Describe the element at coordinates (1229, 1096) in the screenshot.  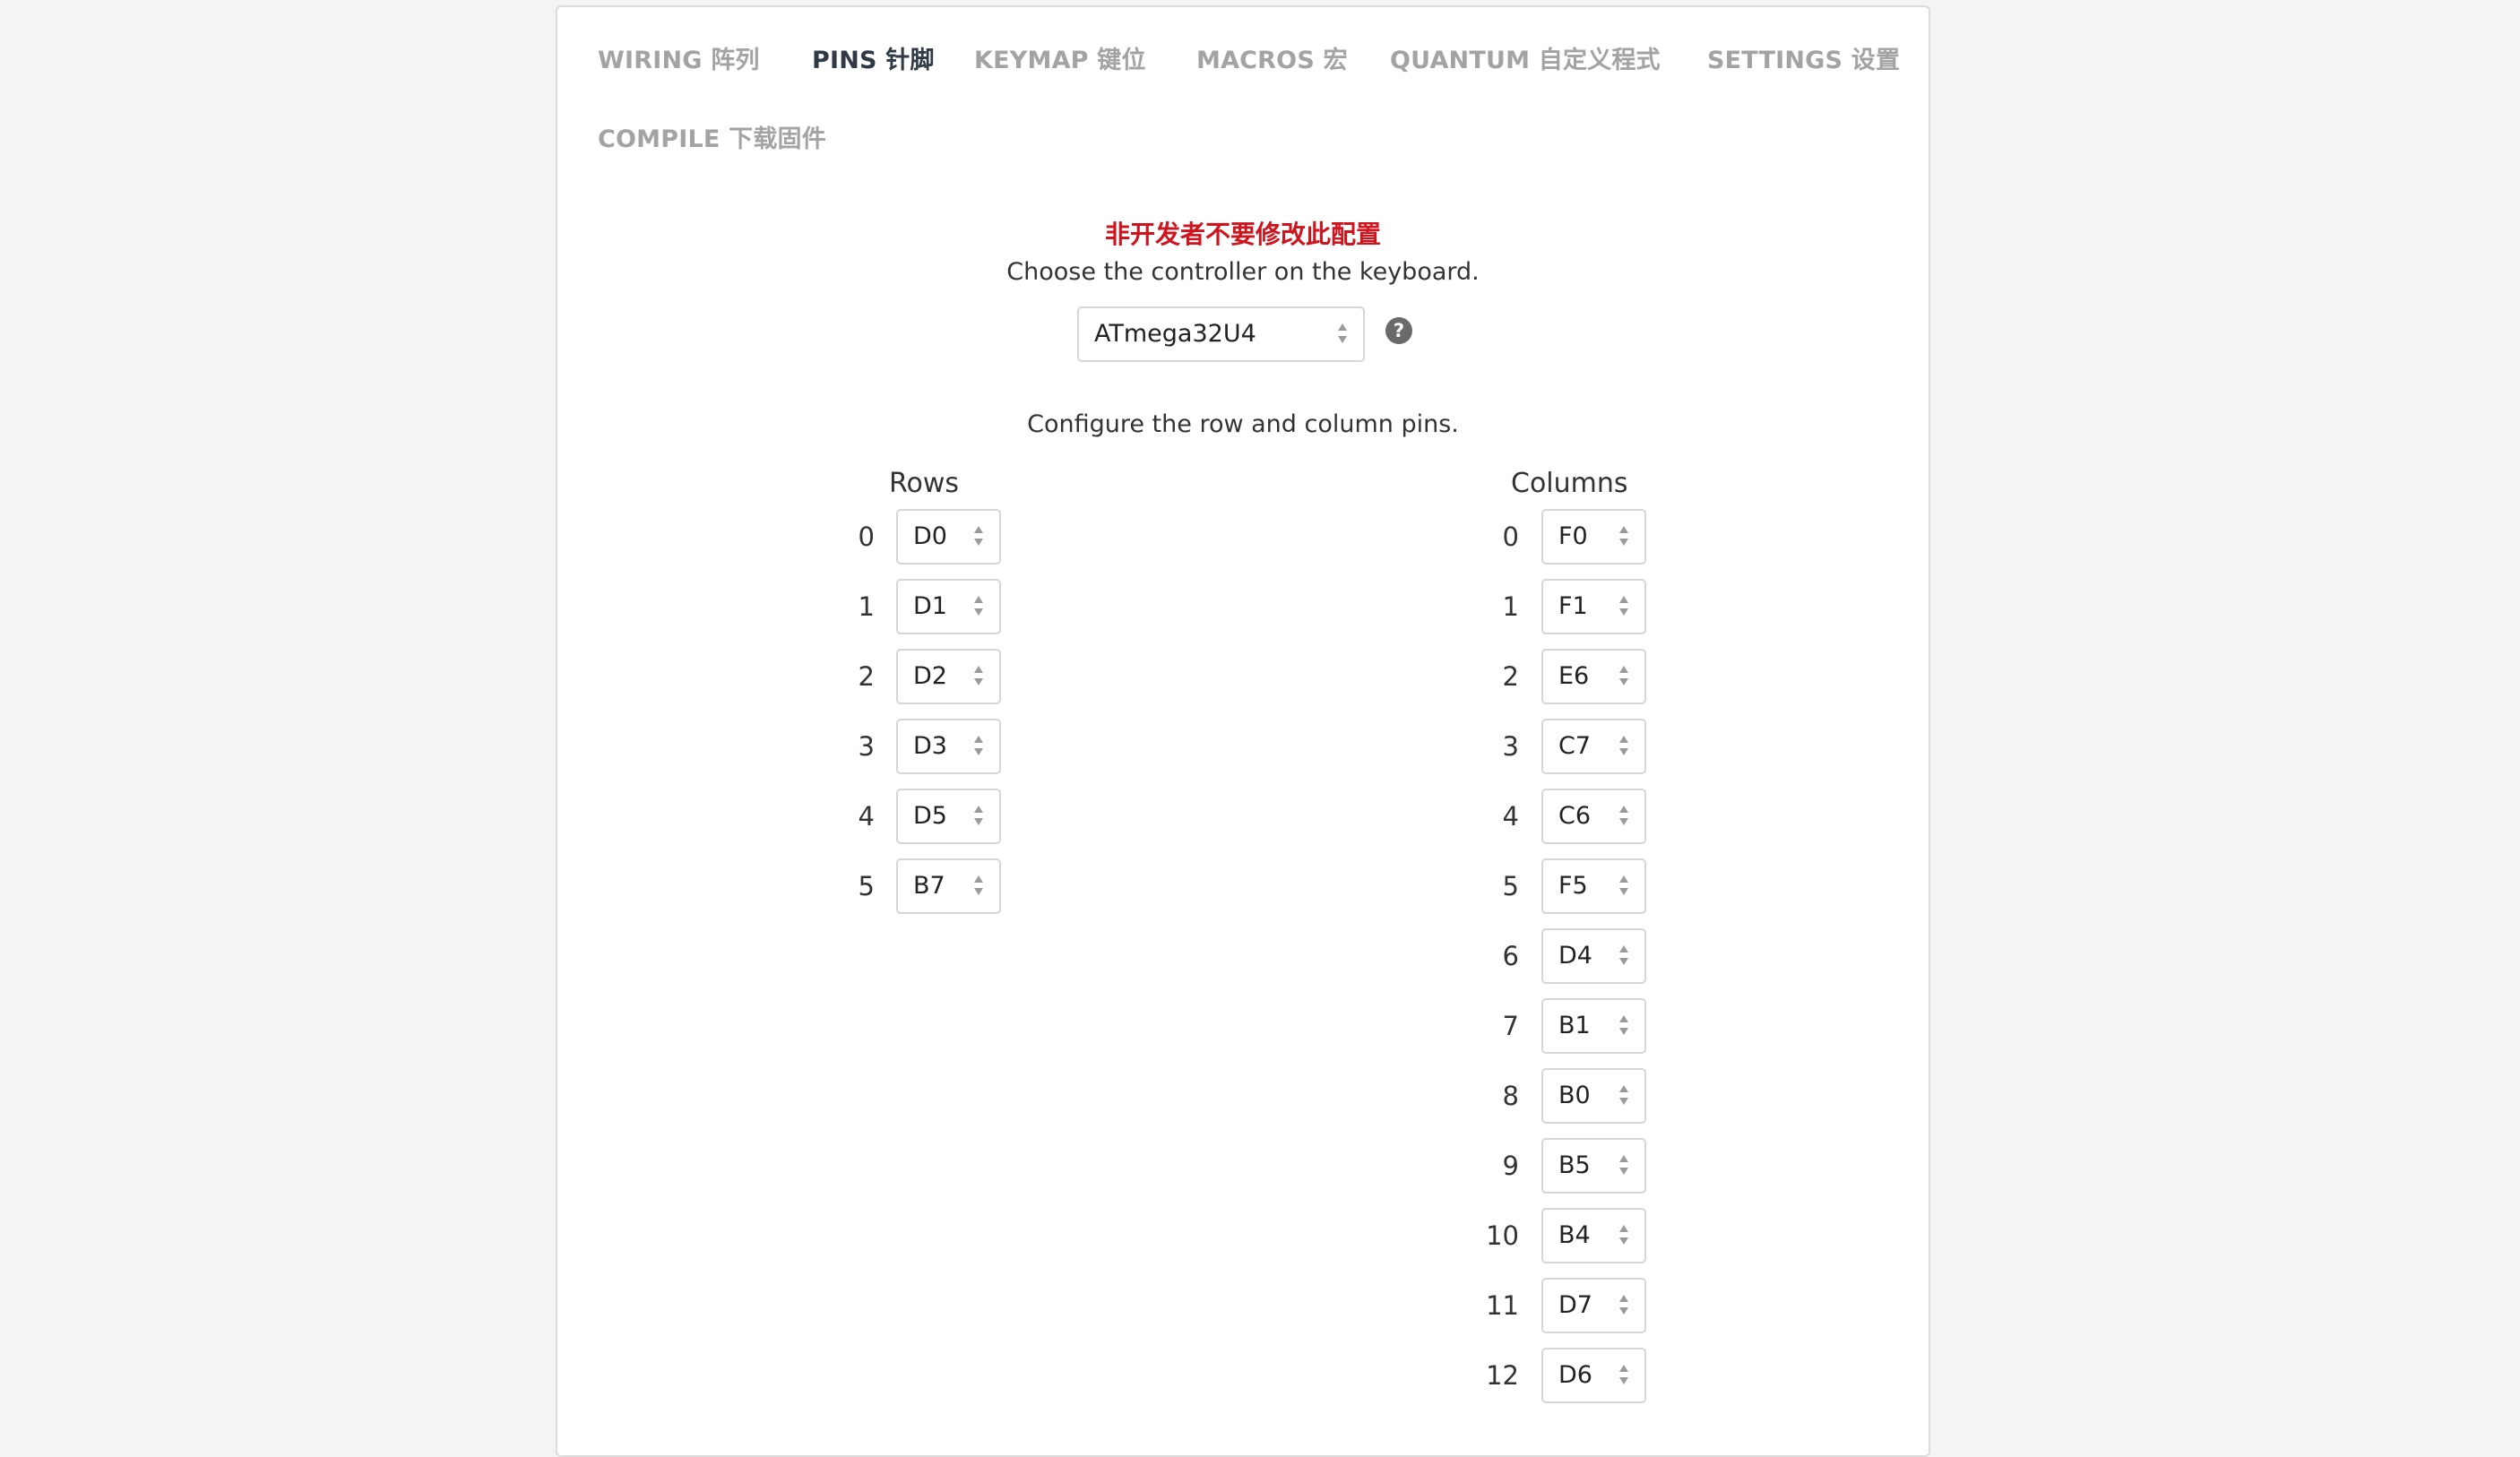
I see `columns-row: 8 B0` at that location.